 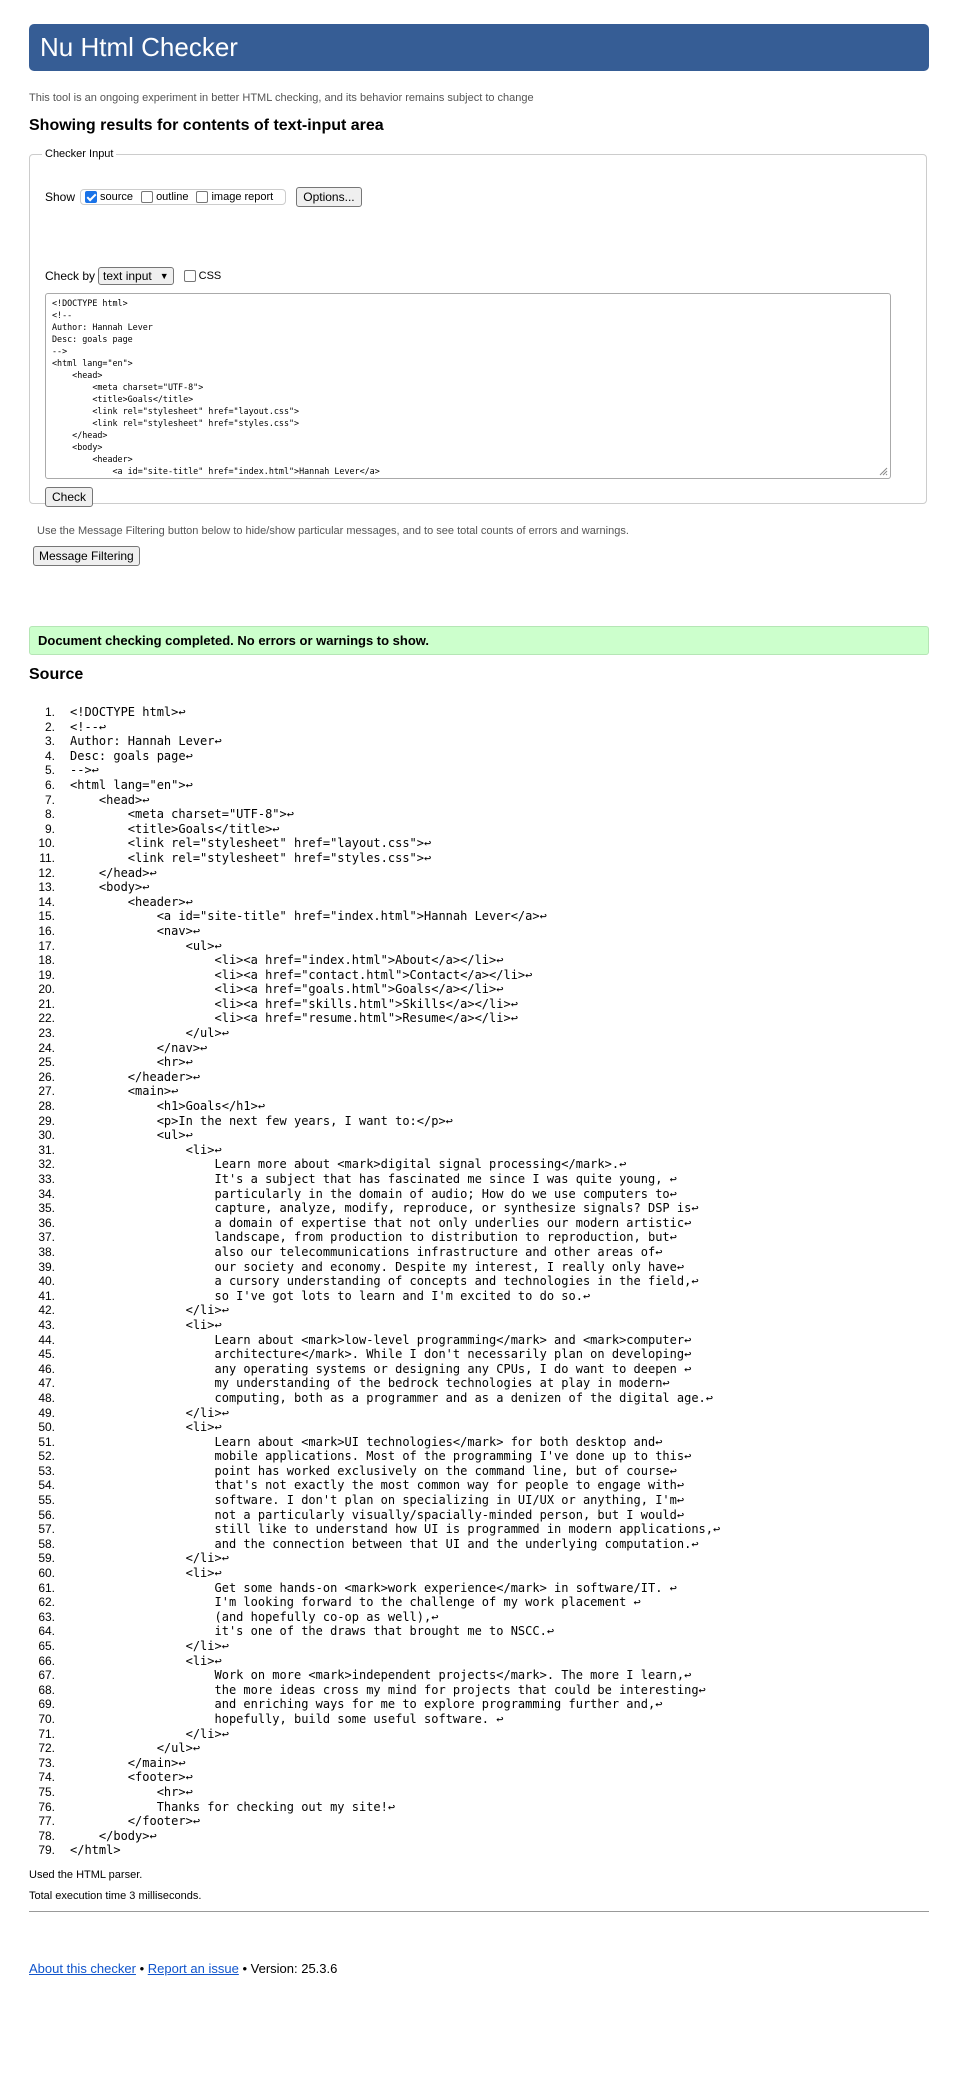 What do you see at coordinates (46, 1033) in the screenshot?
I see `line-number: 23.` at bounding box center [46, 1033].